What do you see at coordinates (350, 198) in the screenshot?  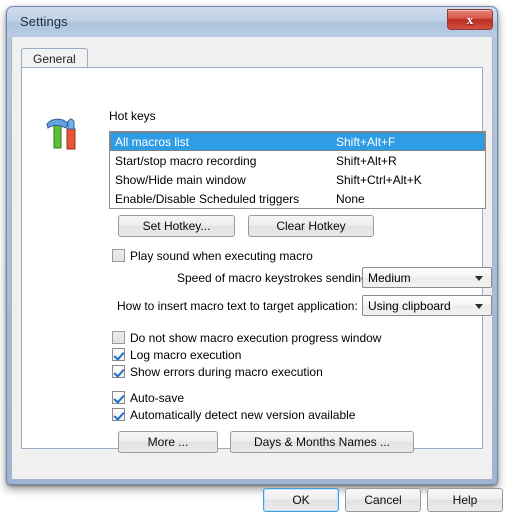 I see `hotkey-combo: None` at bounding box center [350, 198].